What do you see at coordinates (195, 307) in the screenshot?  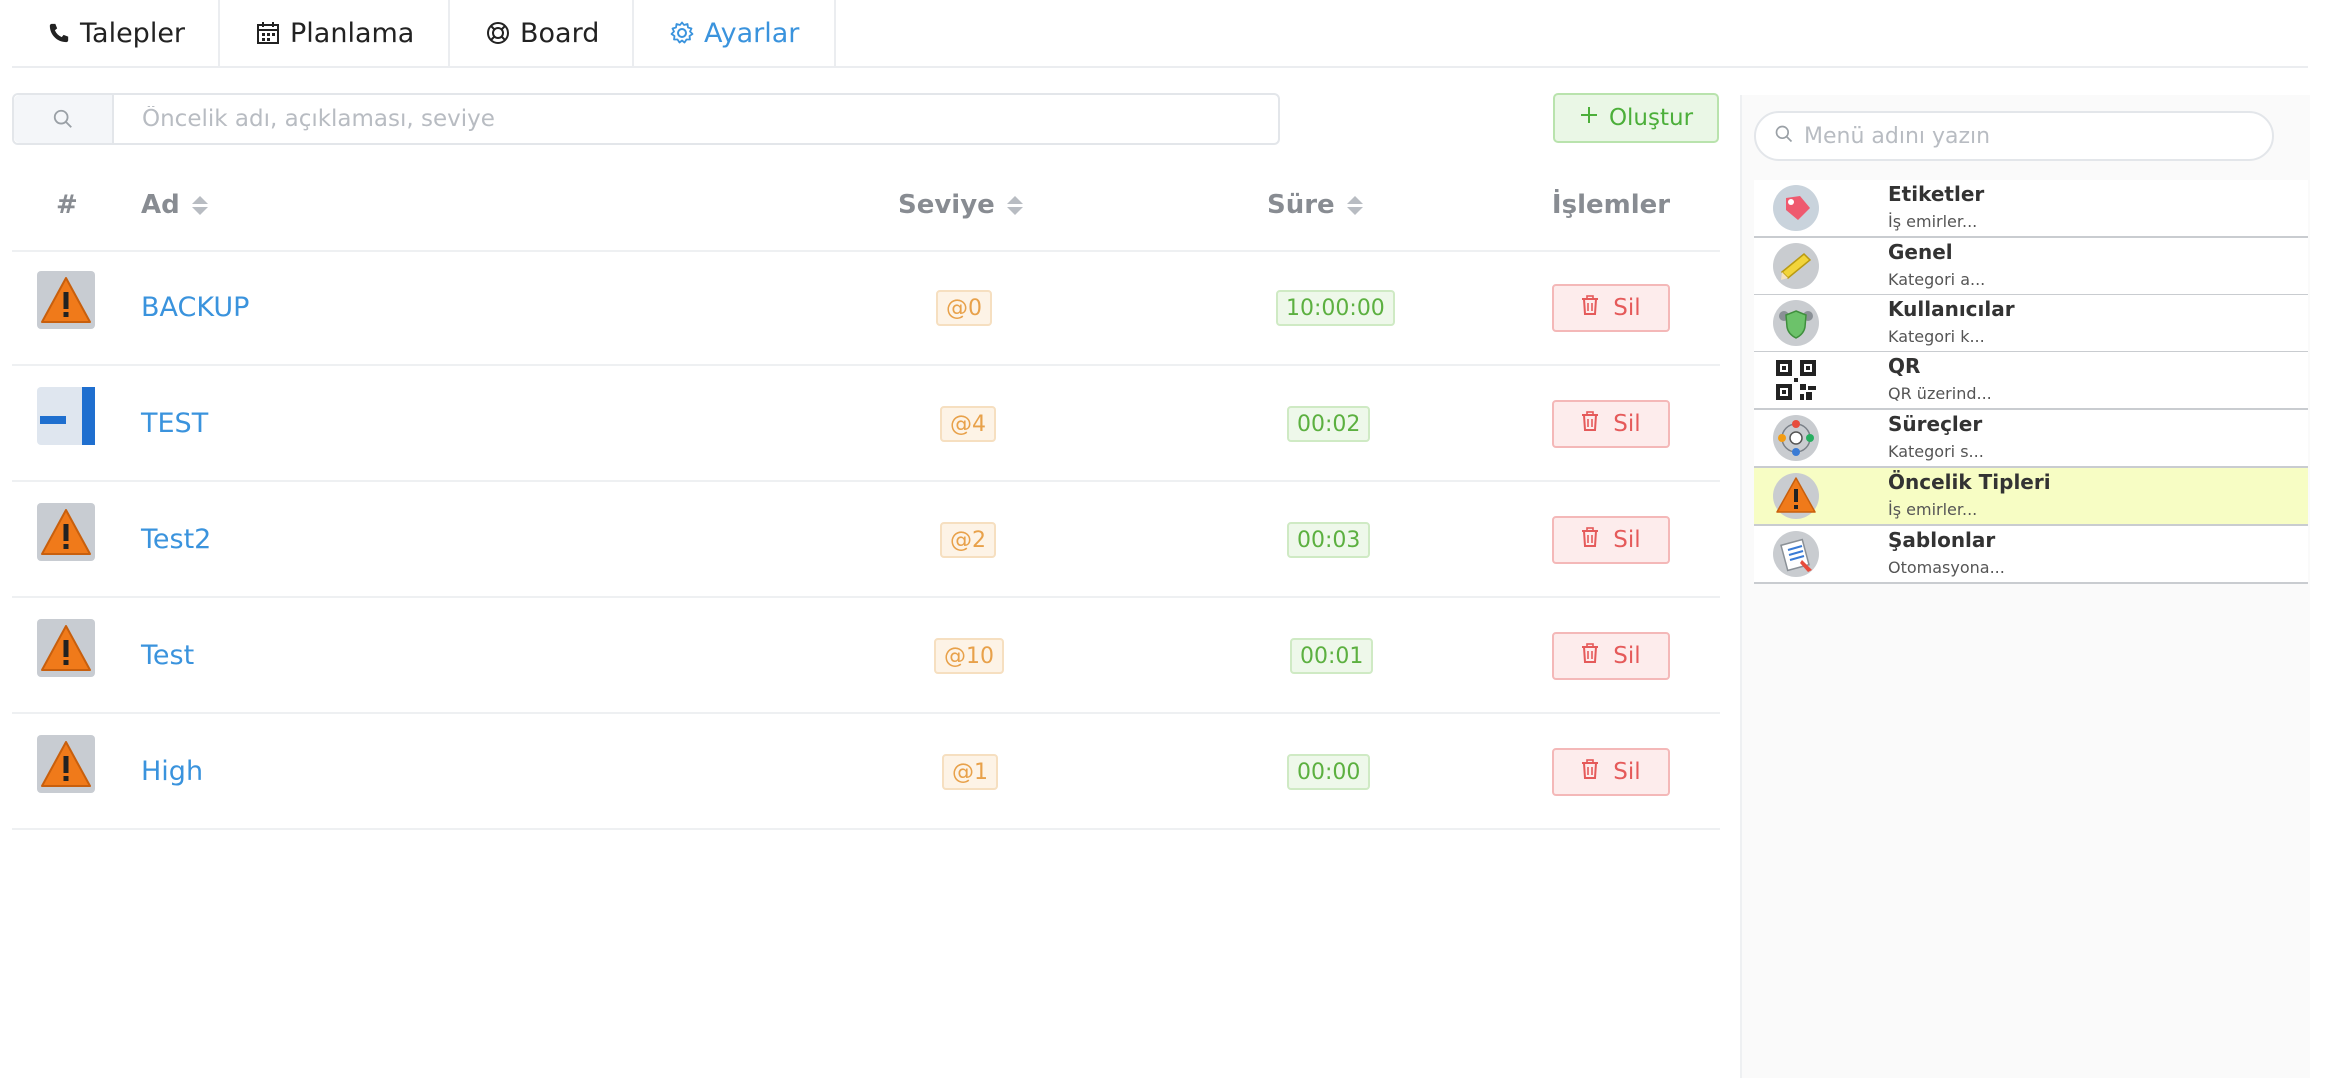 I see `priority-name-link: BACKUP` at bounding box center [195, 307].